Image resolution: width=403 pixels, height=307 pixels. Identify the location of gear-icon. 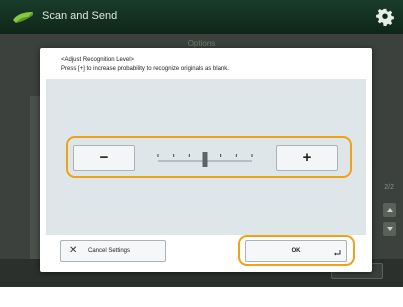
(385, 17).